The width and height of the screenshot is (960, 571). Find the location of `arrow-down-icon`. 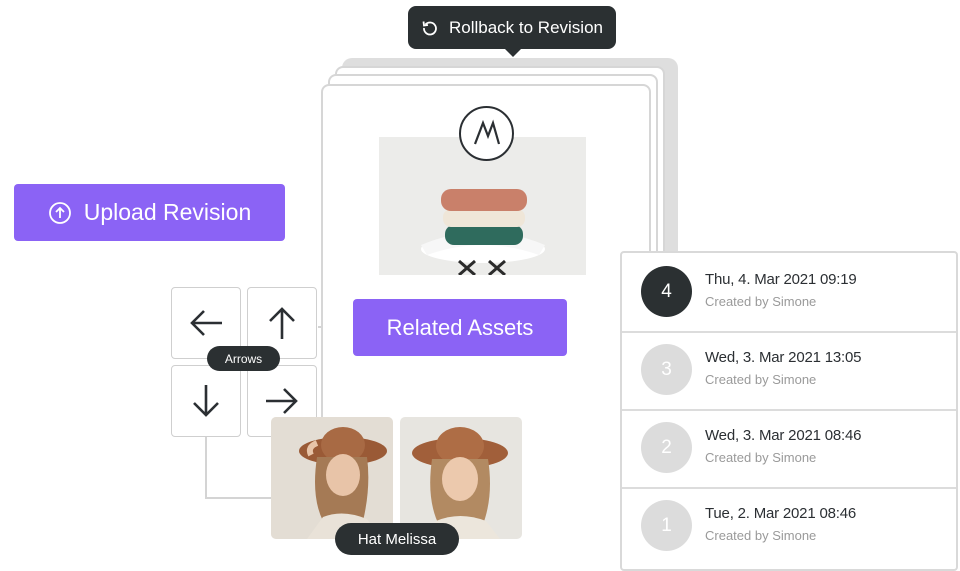

arrow-down-icon is located at coordinates (206, 401).